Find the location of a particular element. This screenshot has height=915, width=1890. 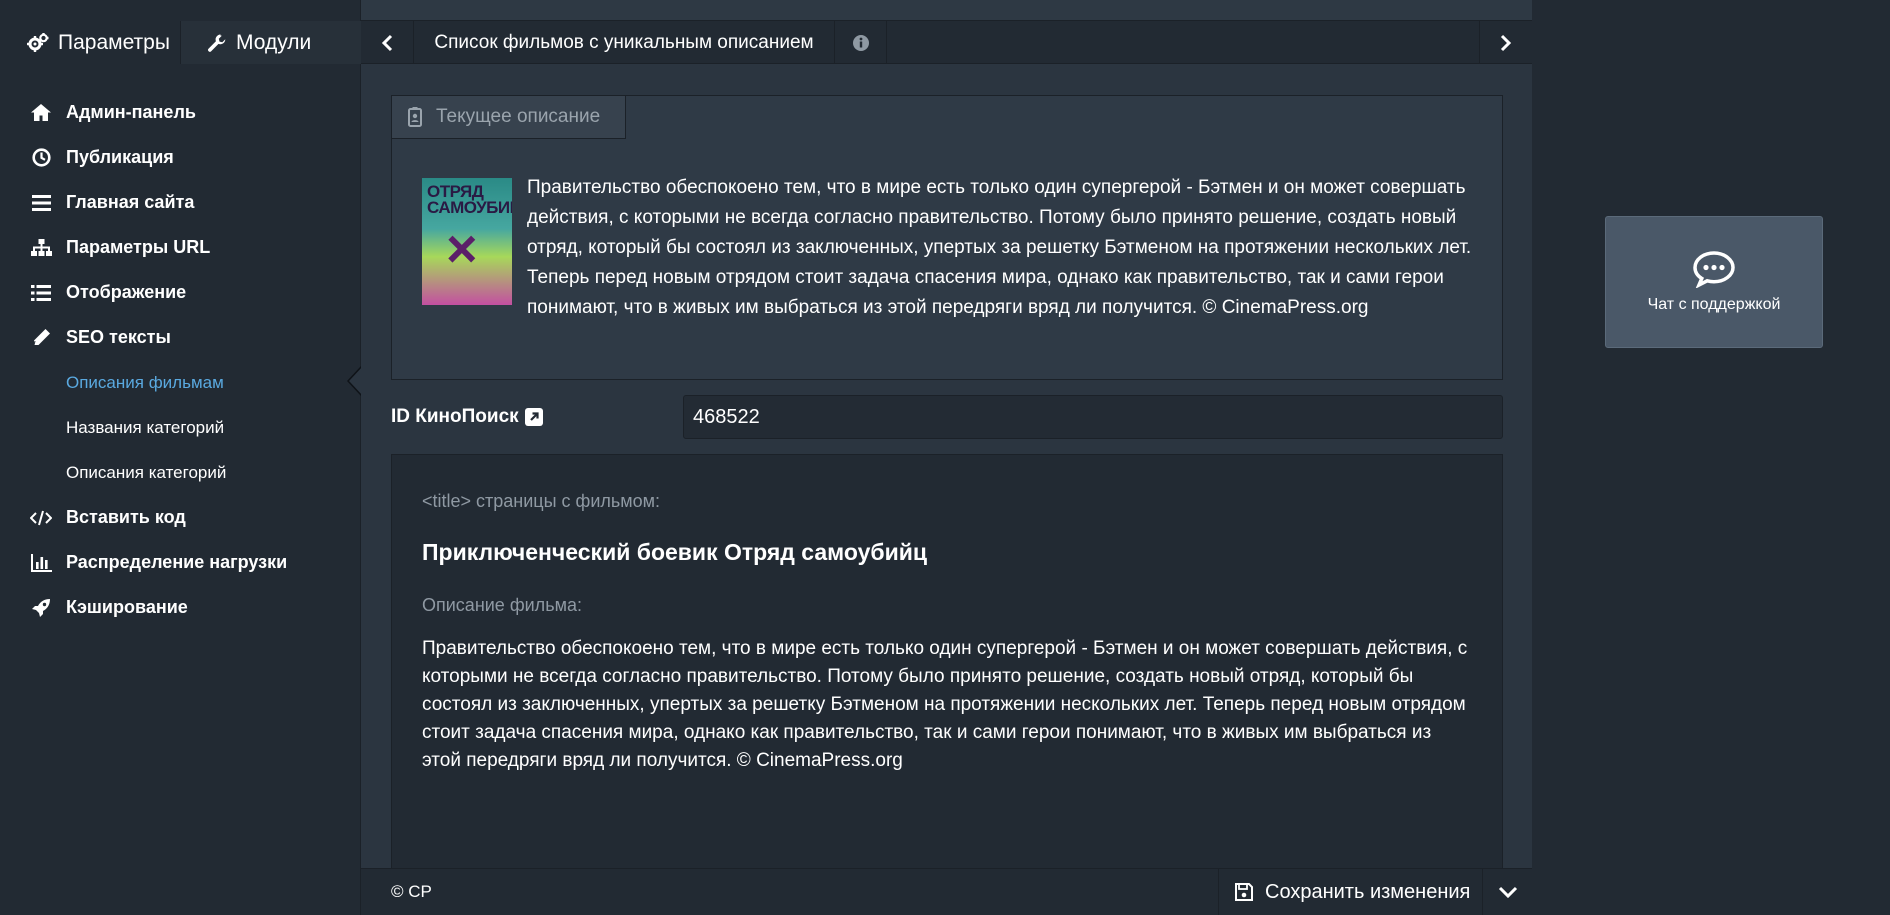

footer-expand-button is located at coordinates (1507, 892).